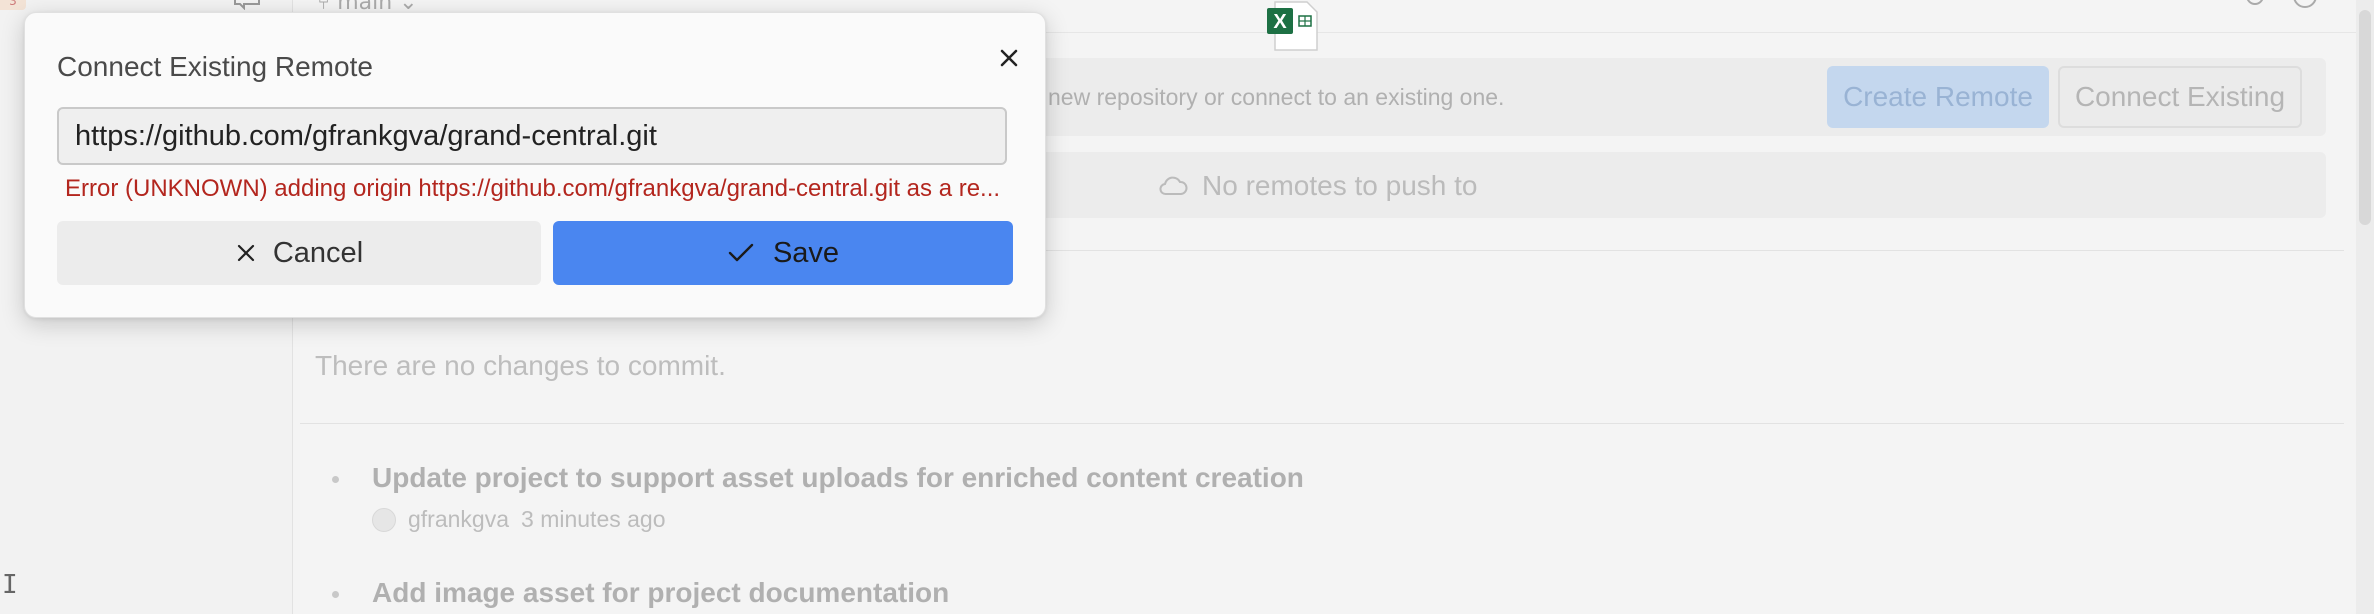 The image size is (2374, 614). Describe the element at coordinates (2365, 307) in the screenshot. I see `scrollbar` at that location.